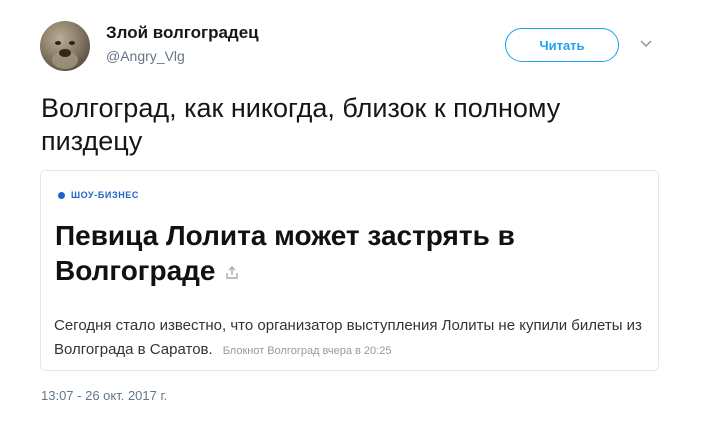  What do you see at coordinates (65, 53) in the screenshot?
I see `avatar-nose` at bounding box center [65, 53].